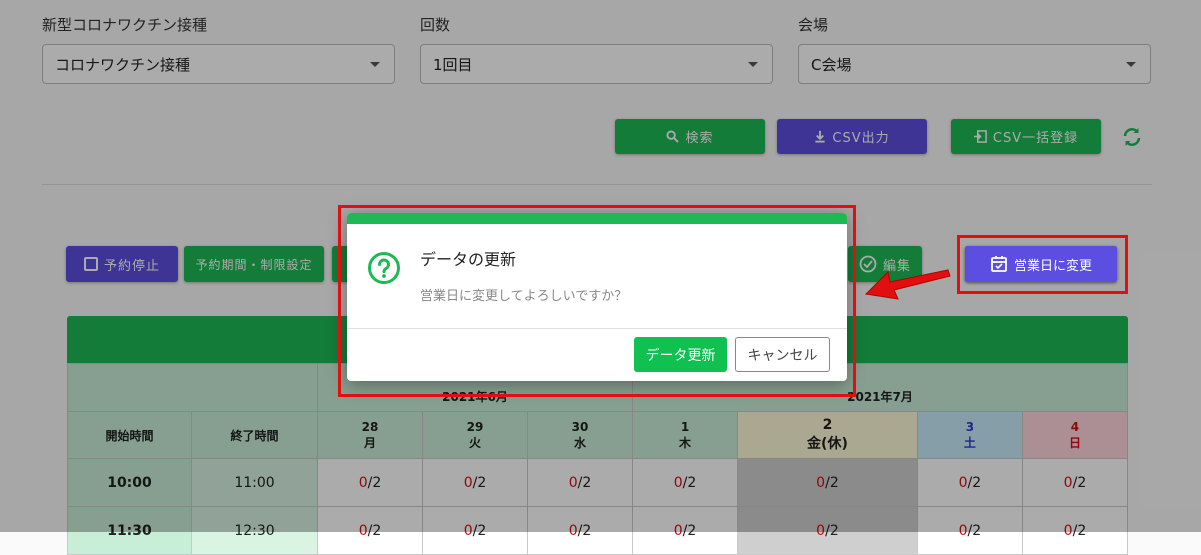 This screenshot has width=1201, height=555. Describe the element at coordinates (907, 284) in the screenshot. I see `arrow-pointer-icon` at that location.